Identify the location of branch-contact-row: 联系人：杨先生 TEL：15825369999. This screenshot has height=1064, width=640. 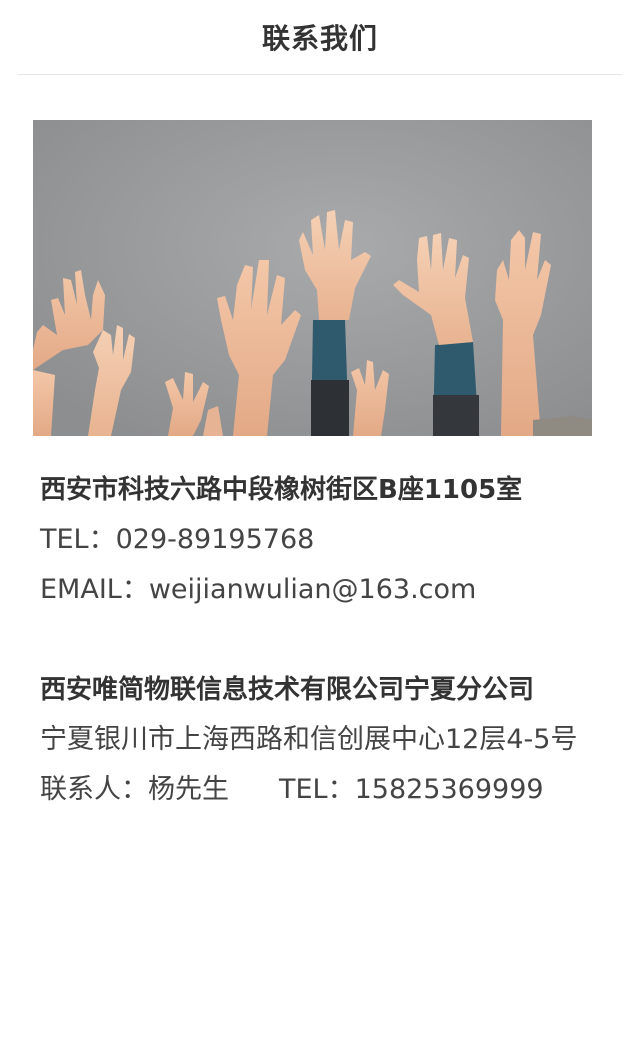
(330, 790).